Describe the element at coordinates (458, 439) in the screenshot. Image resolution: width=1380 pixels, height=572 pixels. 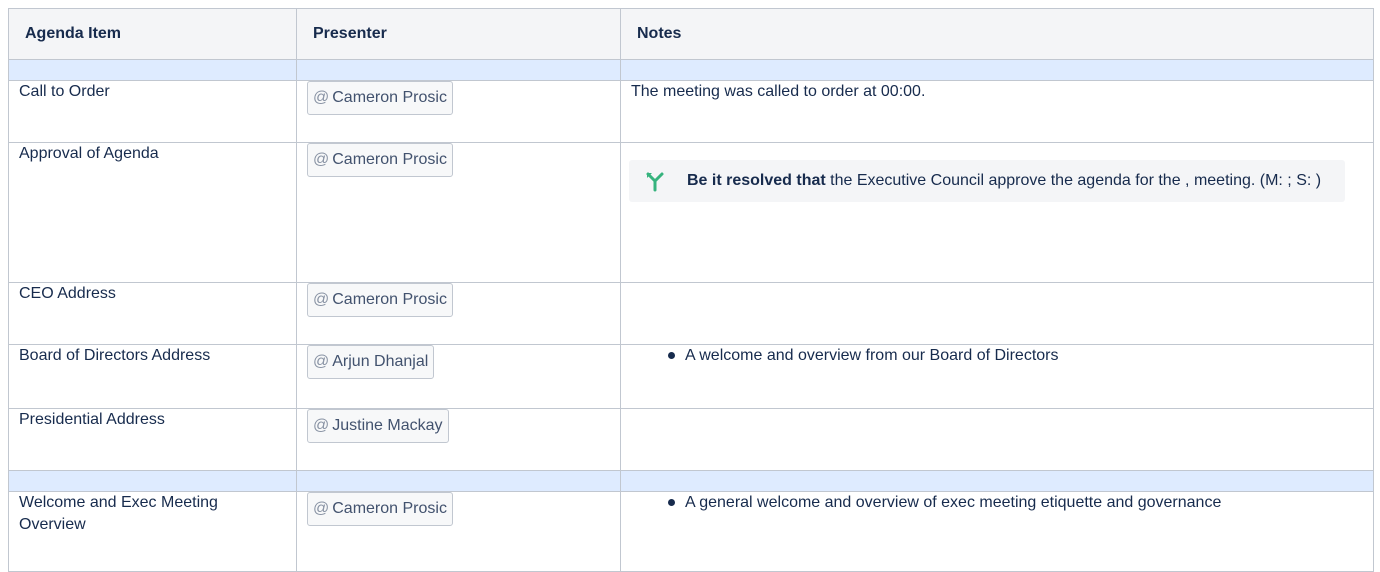
I see `presenter-cell: @ Justine Mackay` at that location.